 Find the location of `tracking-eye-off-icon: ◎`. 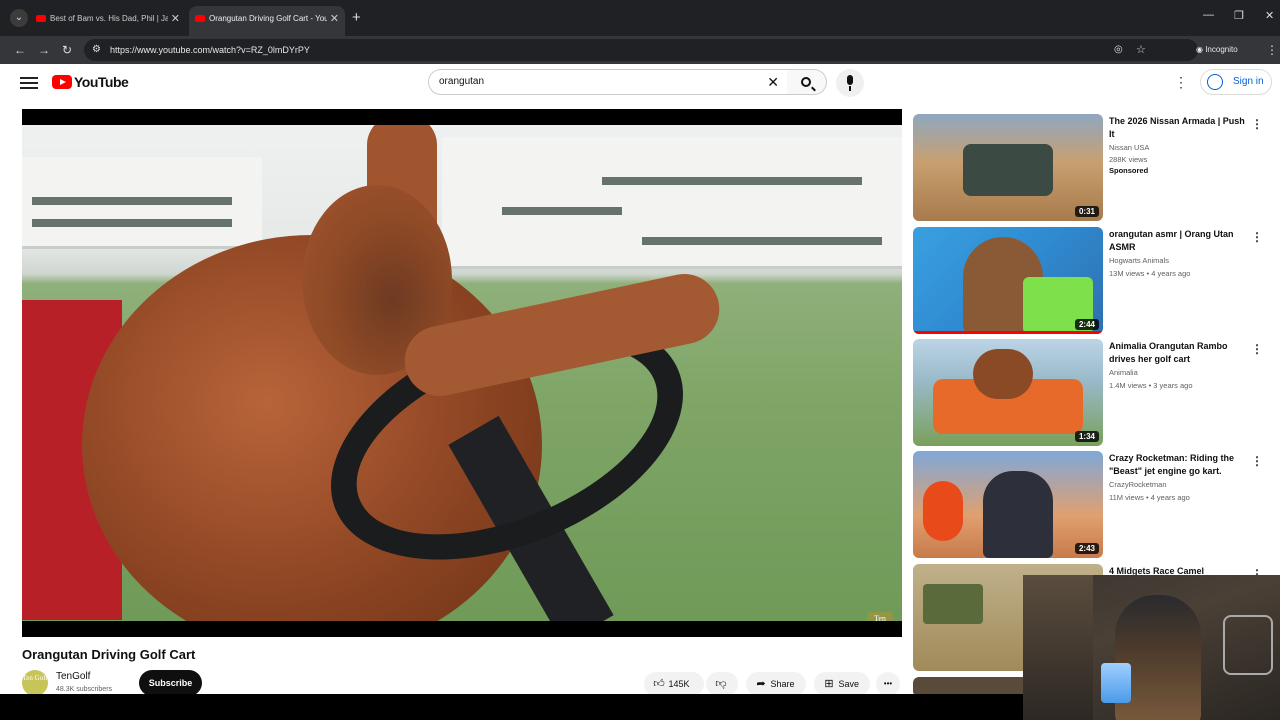

tracking-eye-off-icon: ◎ is located at coordinates (1118, 50).